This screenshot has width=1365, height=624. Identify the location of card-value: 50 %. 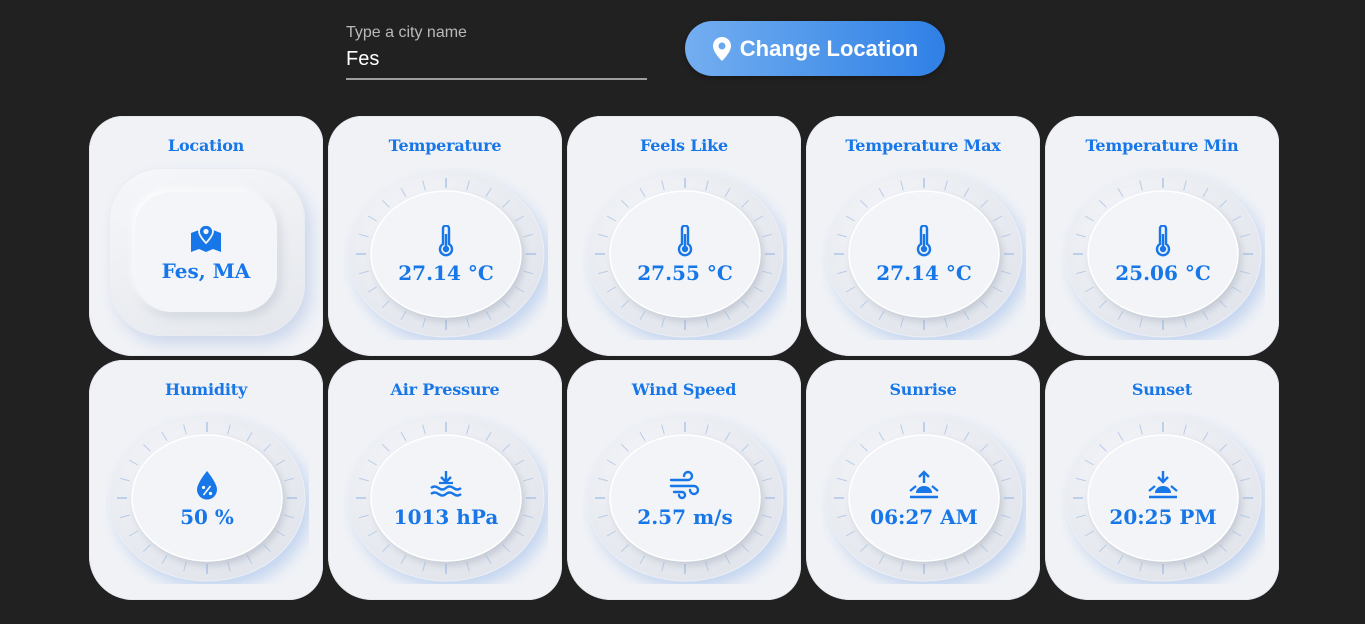
(207, 517).